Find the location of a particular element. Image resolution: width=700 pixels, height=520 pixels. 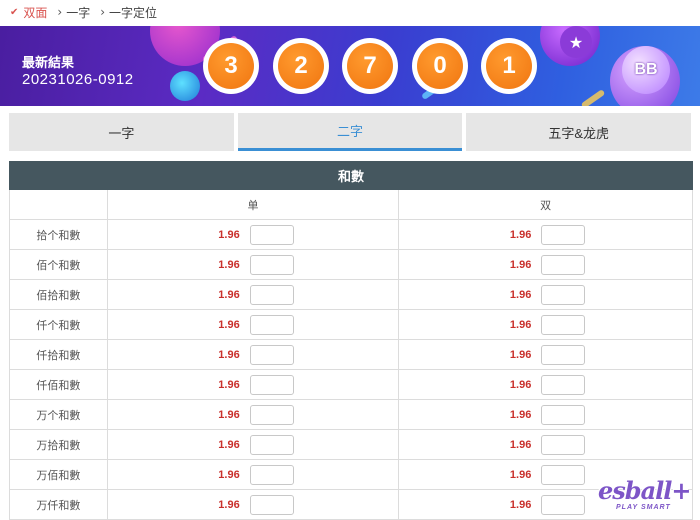

tab-two-digit: 二字 is located at coordinates (350, 132).